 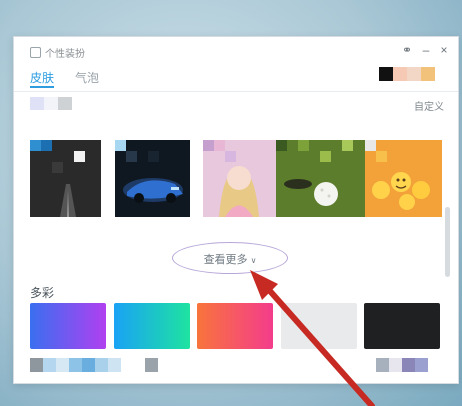 I want to click on see-more-button: 查看更多 ∨, so click(x=230, y=258).